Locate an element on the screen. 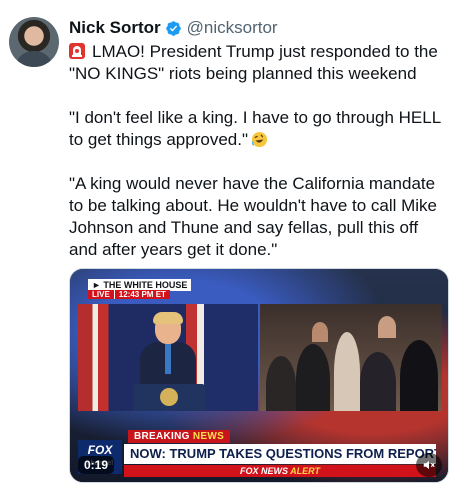 This screenshot has width=459, height=500. video-frame-reporters is located at coordinates (351, 357).